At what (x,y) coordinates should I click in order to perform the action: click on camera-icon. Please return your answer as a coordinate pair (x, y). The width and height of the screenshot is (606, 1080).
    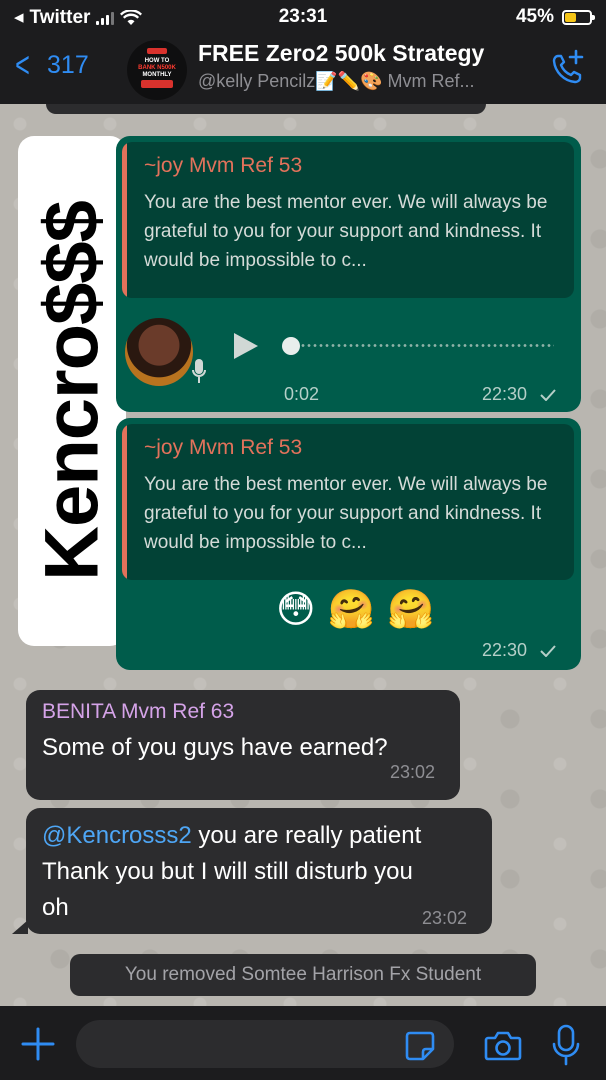
    Looking at the image, I should click on (503, 1046).